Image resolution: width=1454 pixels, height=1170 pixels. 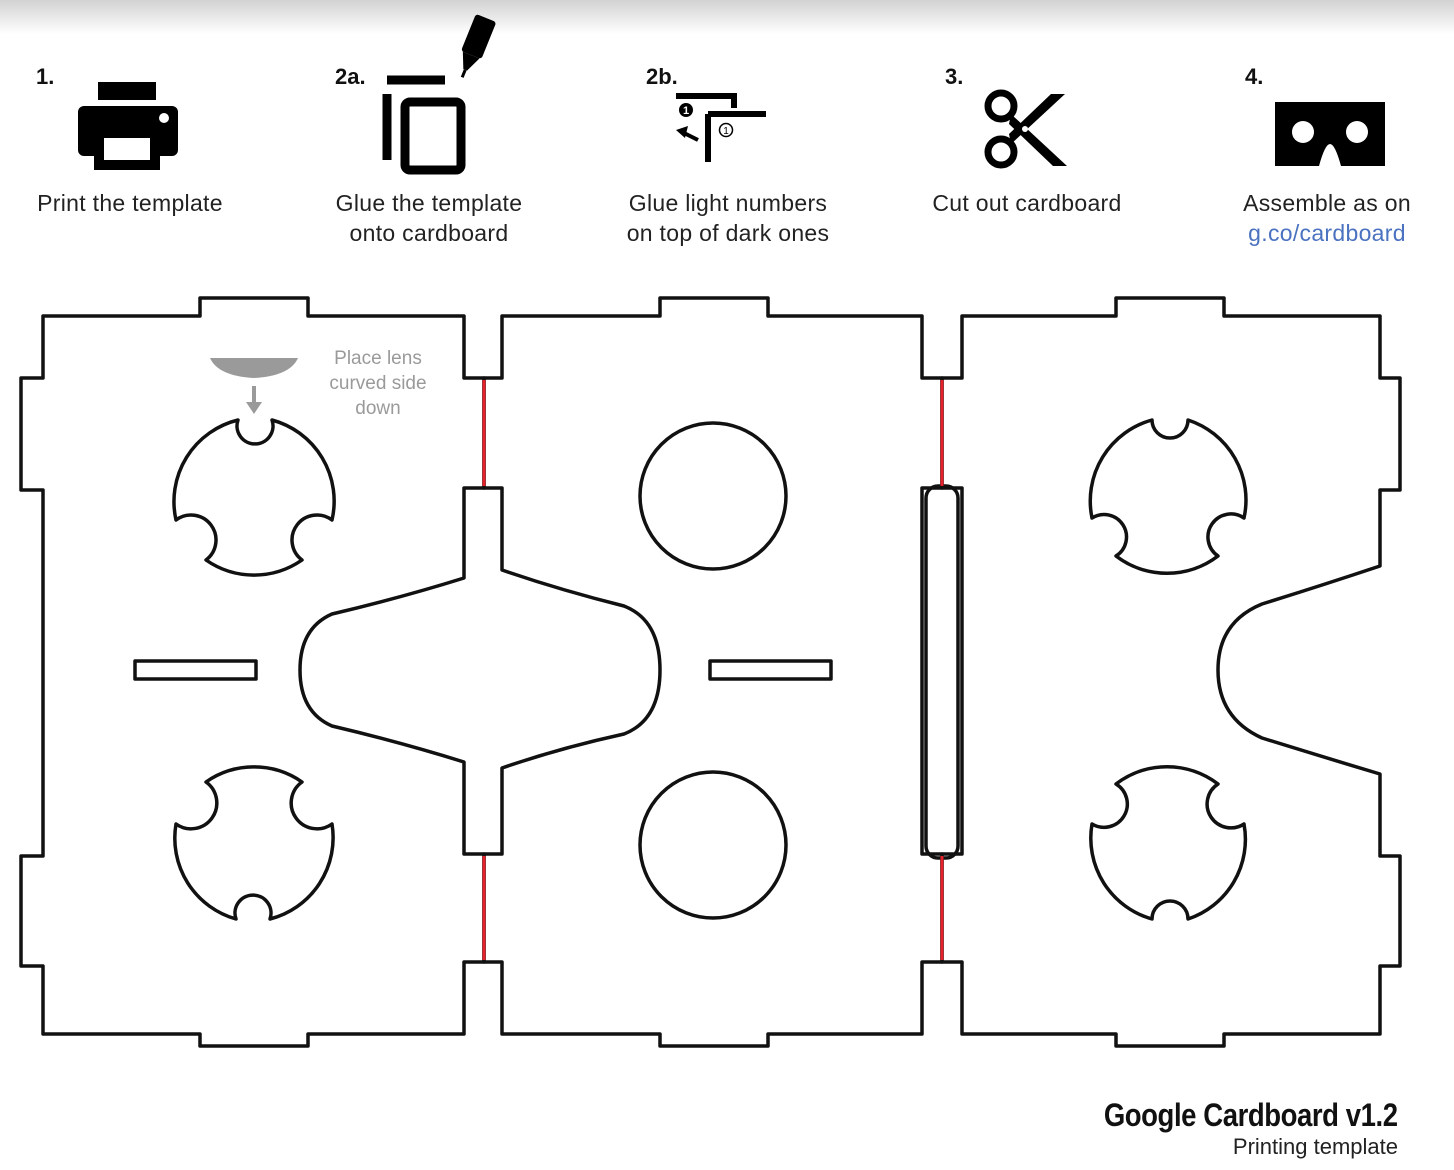 What do you see at coordinates (954, 76) in the screenshot?
I see `step-number: 3.` at bounding box center [954, 76].